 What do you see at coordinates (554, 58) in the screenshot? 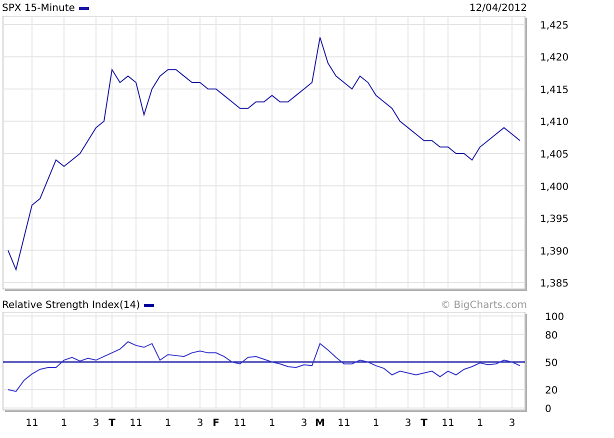
I see `axis-label: 1,420` at bounding box center [554, 58].